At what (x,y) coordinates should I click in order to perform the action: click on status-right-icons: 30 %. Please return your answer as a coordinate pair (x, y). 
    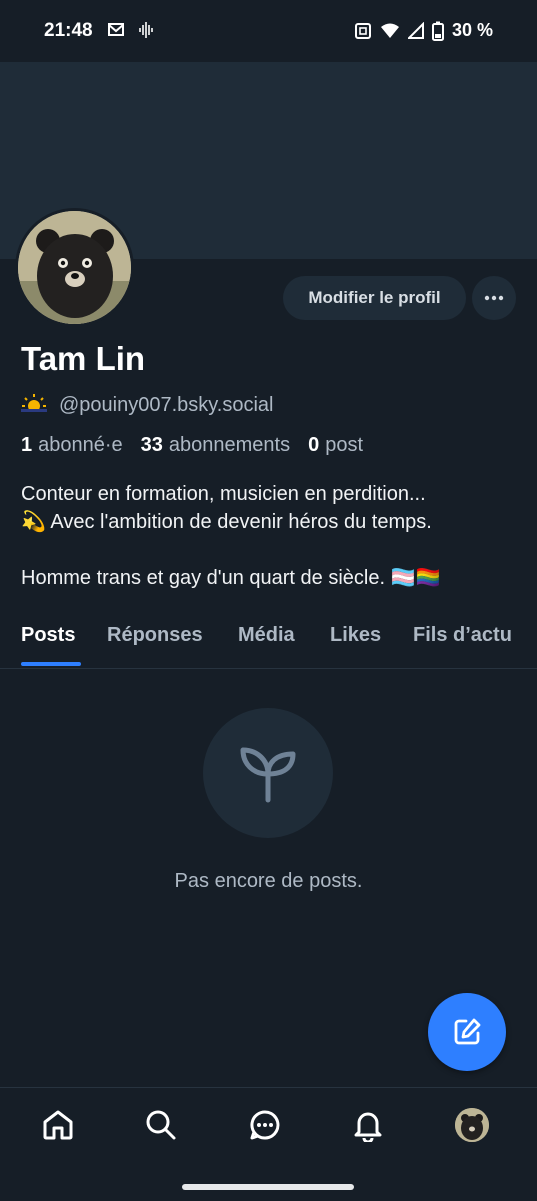
    Looking at the image, I should click on (423, 30).